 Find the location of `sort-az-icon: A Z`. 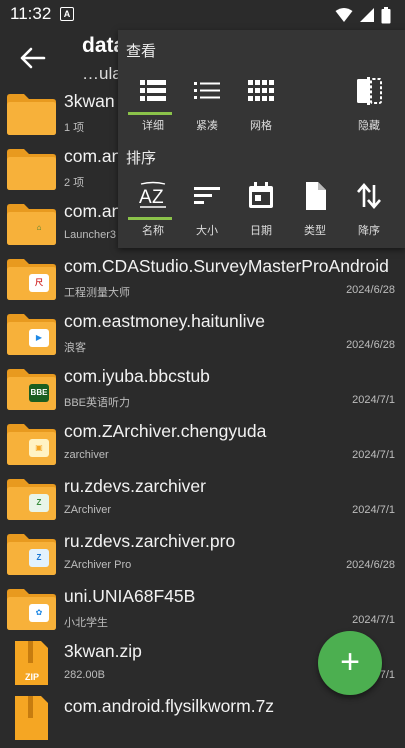

sort-az-icon: A Z is located at coordinates (152, 194).